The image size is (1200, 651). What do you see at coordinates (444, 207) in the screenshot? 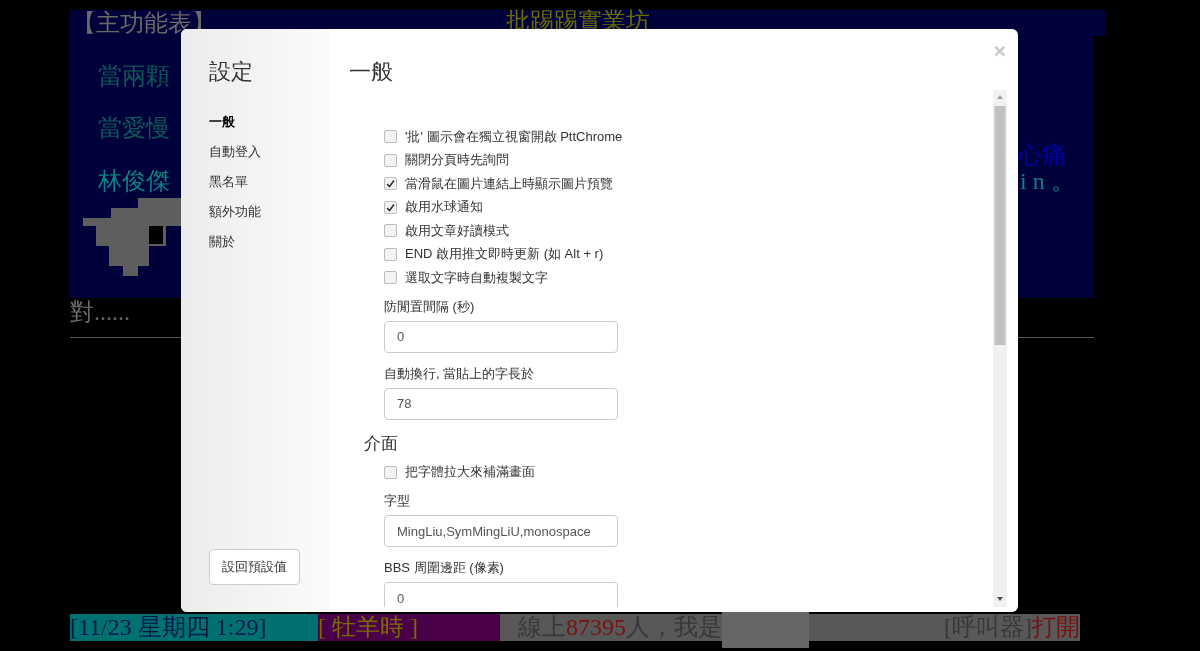
I see `checkbox-label: 啟用水球通知` at bounding box center [444, 207].